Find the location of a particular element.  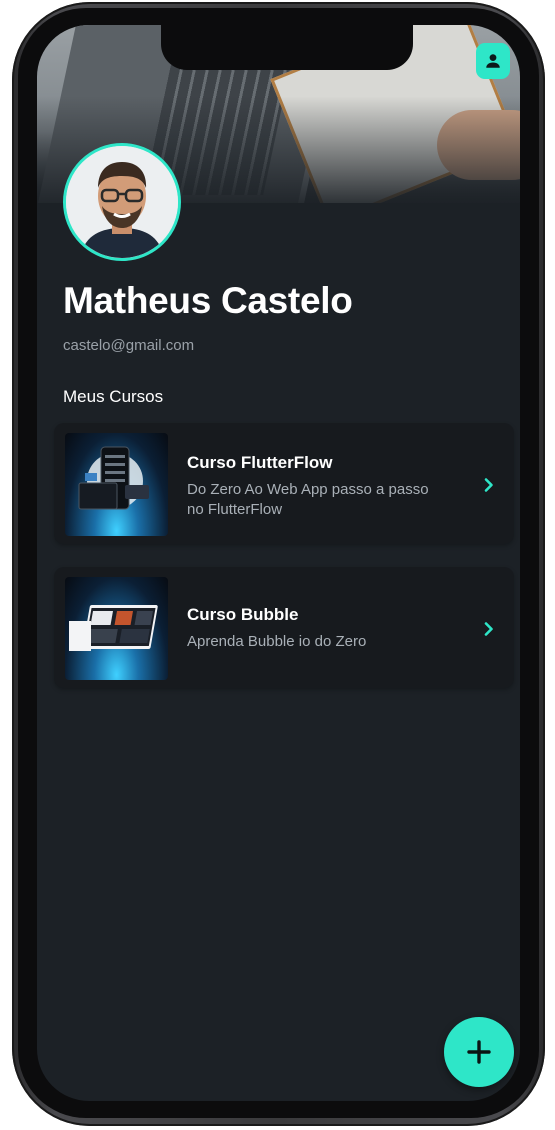

course-title: Curso Bubble is located at coordinates (243, 614).